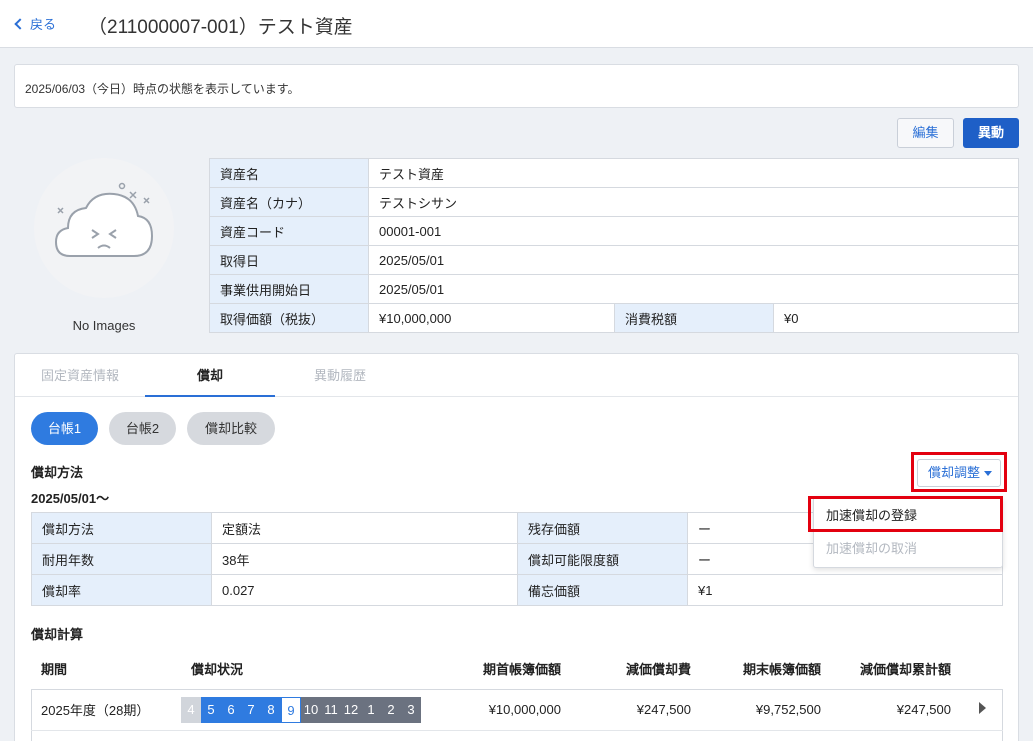 The height and width of the screenshot is (741, 1033). Describe the element at coordinates (602, 590) in the screenshot. I see `method-label: 備忘価額` at that location.